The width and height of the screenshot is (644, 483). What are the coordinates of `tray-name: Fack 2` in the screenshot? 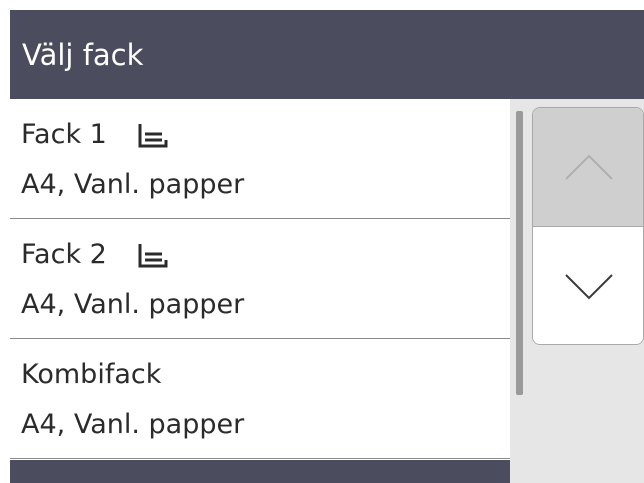 It's located at (64, 254).